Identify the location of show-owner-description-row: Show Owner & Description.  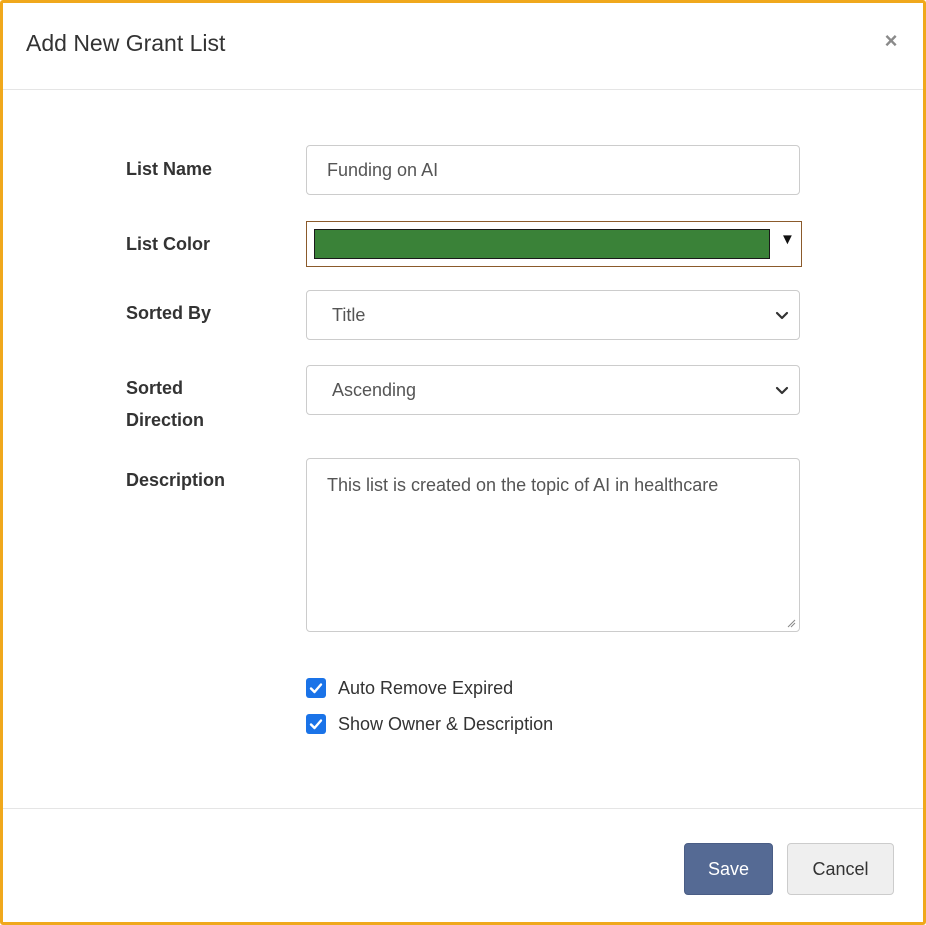
(429, 724).